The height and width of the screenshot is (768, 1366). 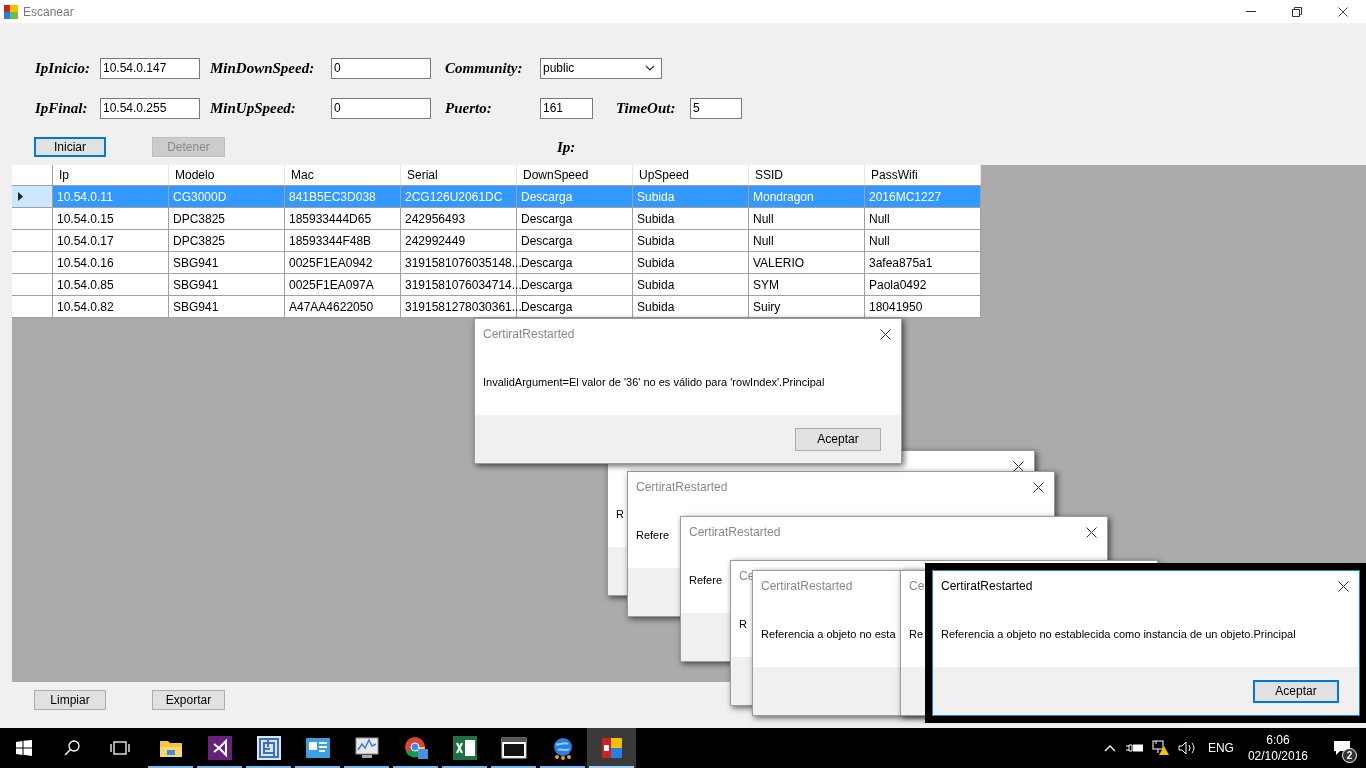 I want to click on monitor-chart-icon, so click(x=366, y=748).